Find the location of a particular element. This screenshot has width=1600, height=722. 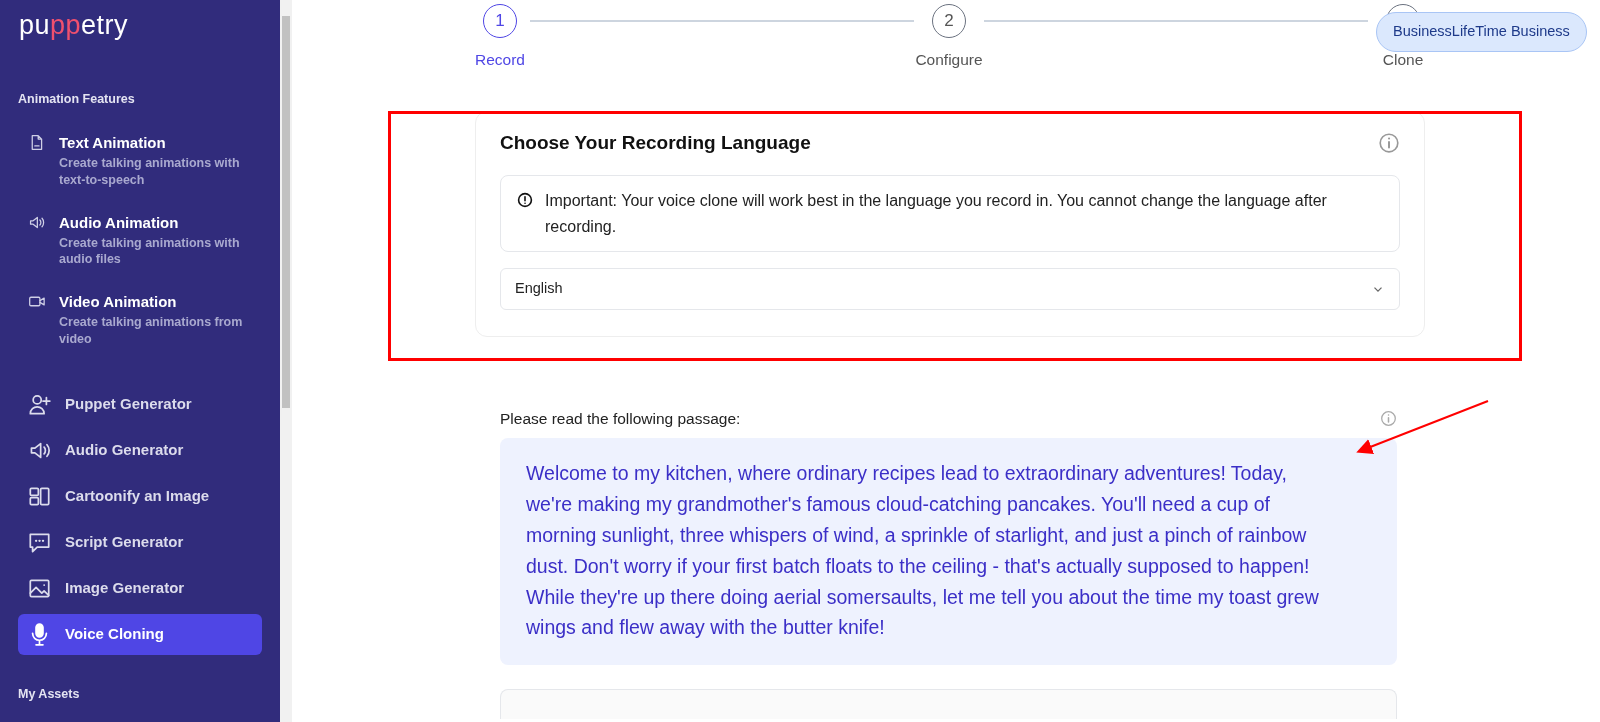

sidebar-item: Text Animation Create talking animations with text-to-speech is located at coordinates (140, 159).